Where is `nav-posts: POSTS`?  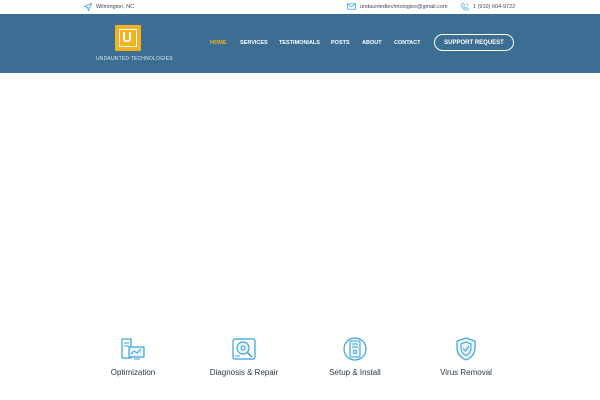 nav-posts: POSTS is located at coordinates (340, 43).